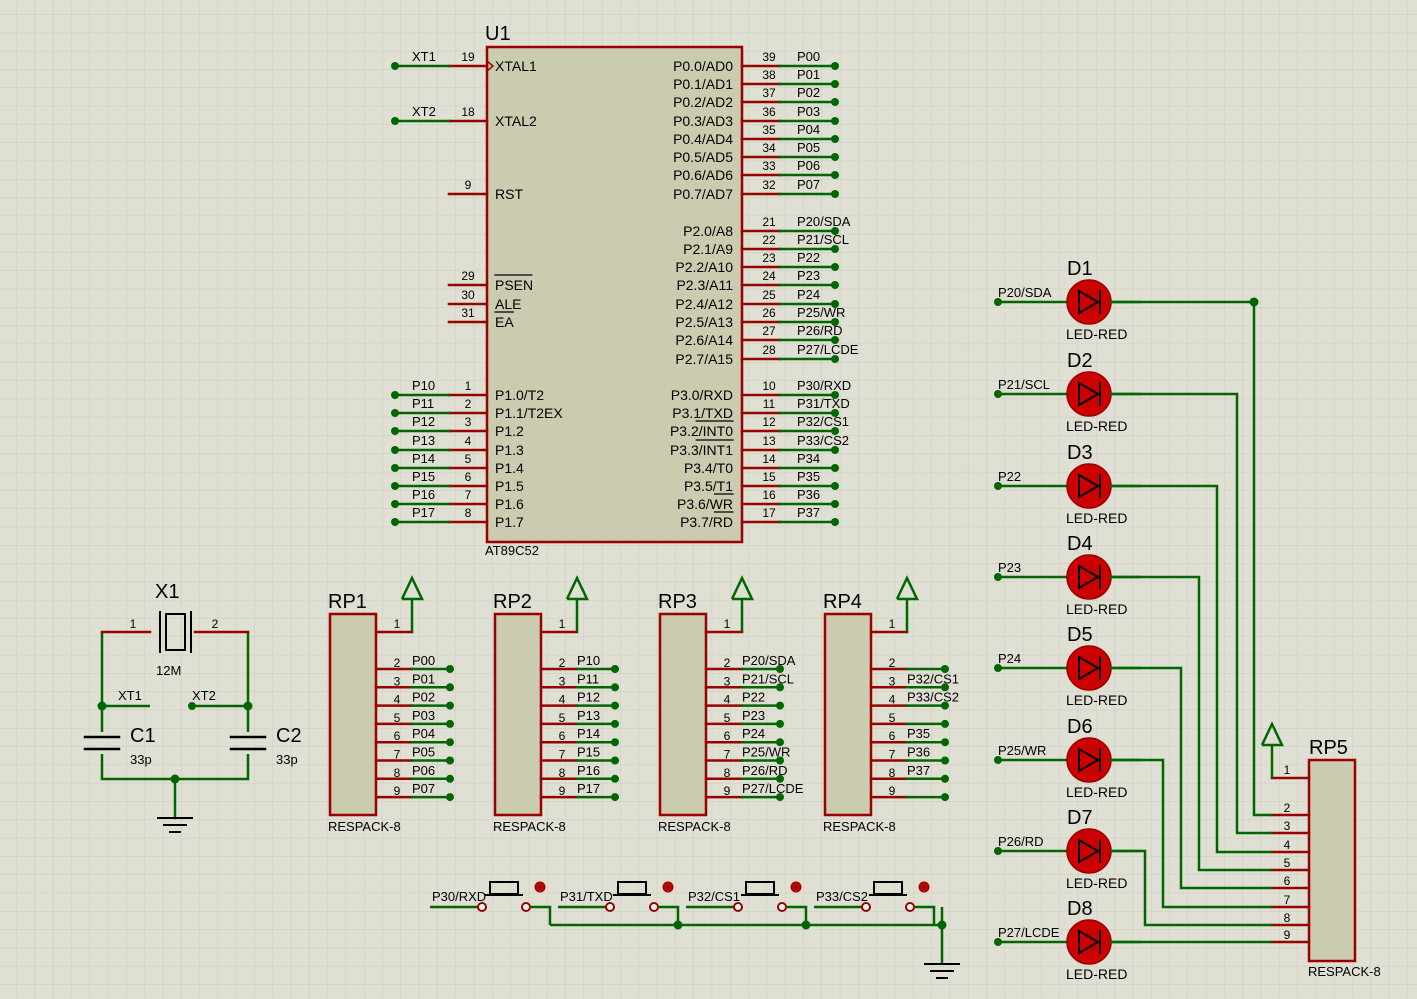 The width and height of the screenshot is (1417, 999). I want to click on rp5-pin-number: 4, so click(1287, 845).